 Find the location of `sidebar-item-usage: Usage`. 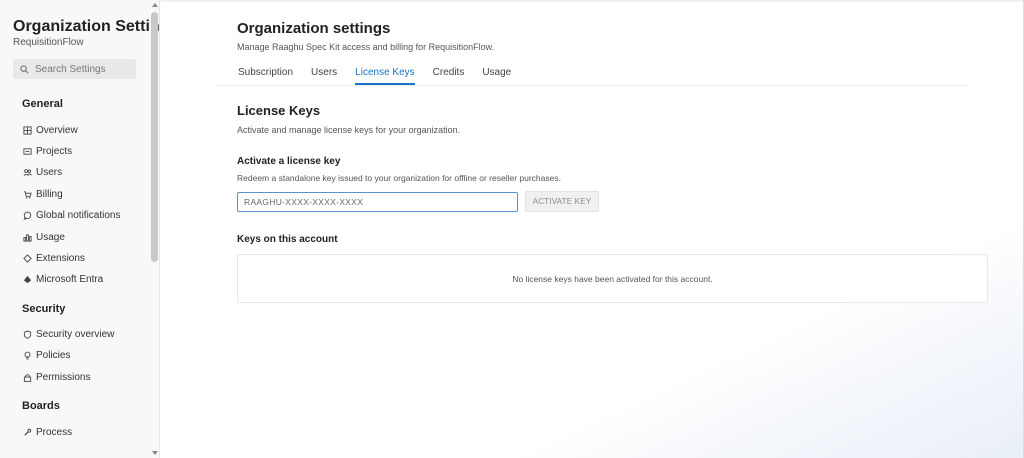

sidebar-item-usage: Usage is located at coordinates (43, 237).